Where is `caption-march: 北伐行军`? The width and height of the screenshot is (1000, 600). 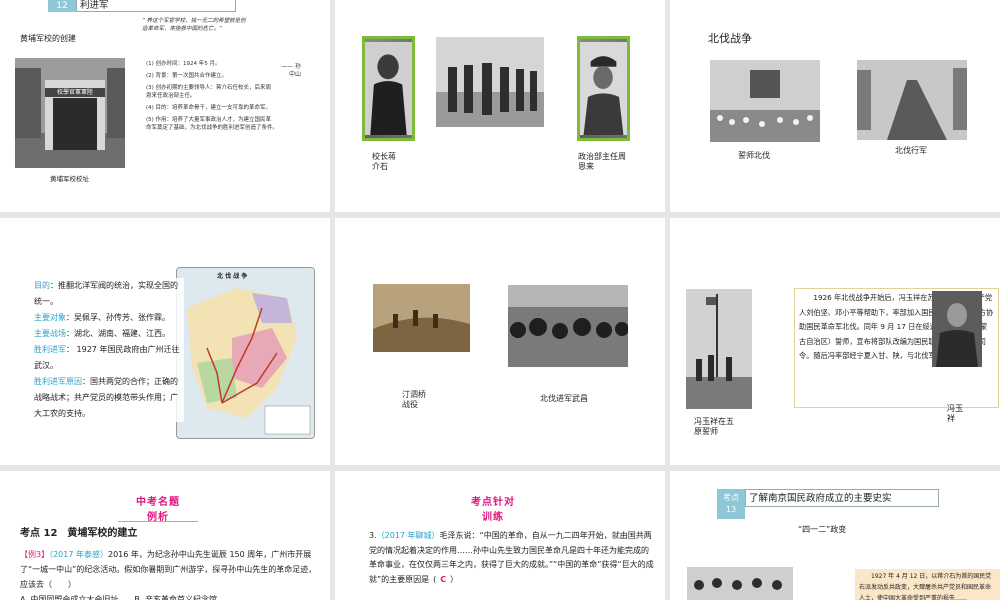 caption-march: 北伐行军 is located at coordinates (911, 150).